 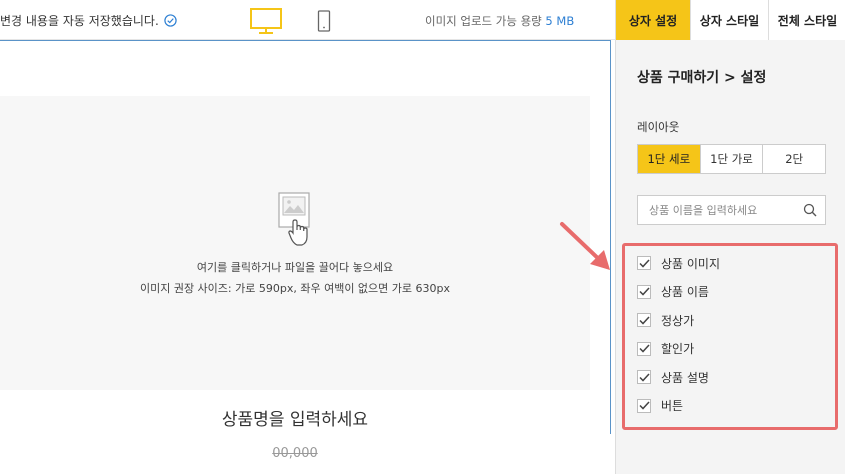 What do you see at coordinates (585, 246) in the screenshot?
I see `annotation-arrow-icon` at bounding box center [585, 246].